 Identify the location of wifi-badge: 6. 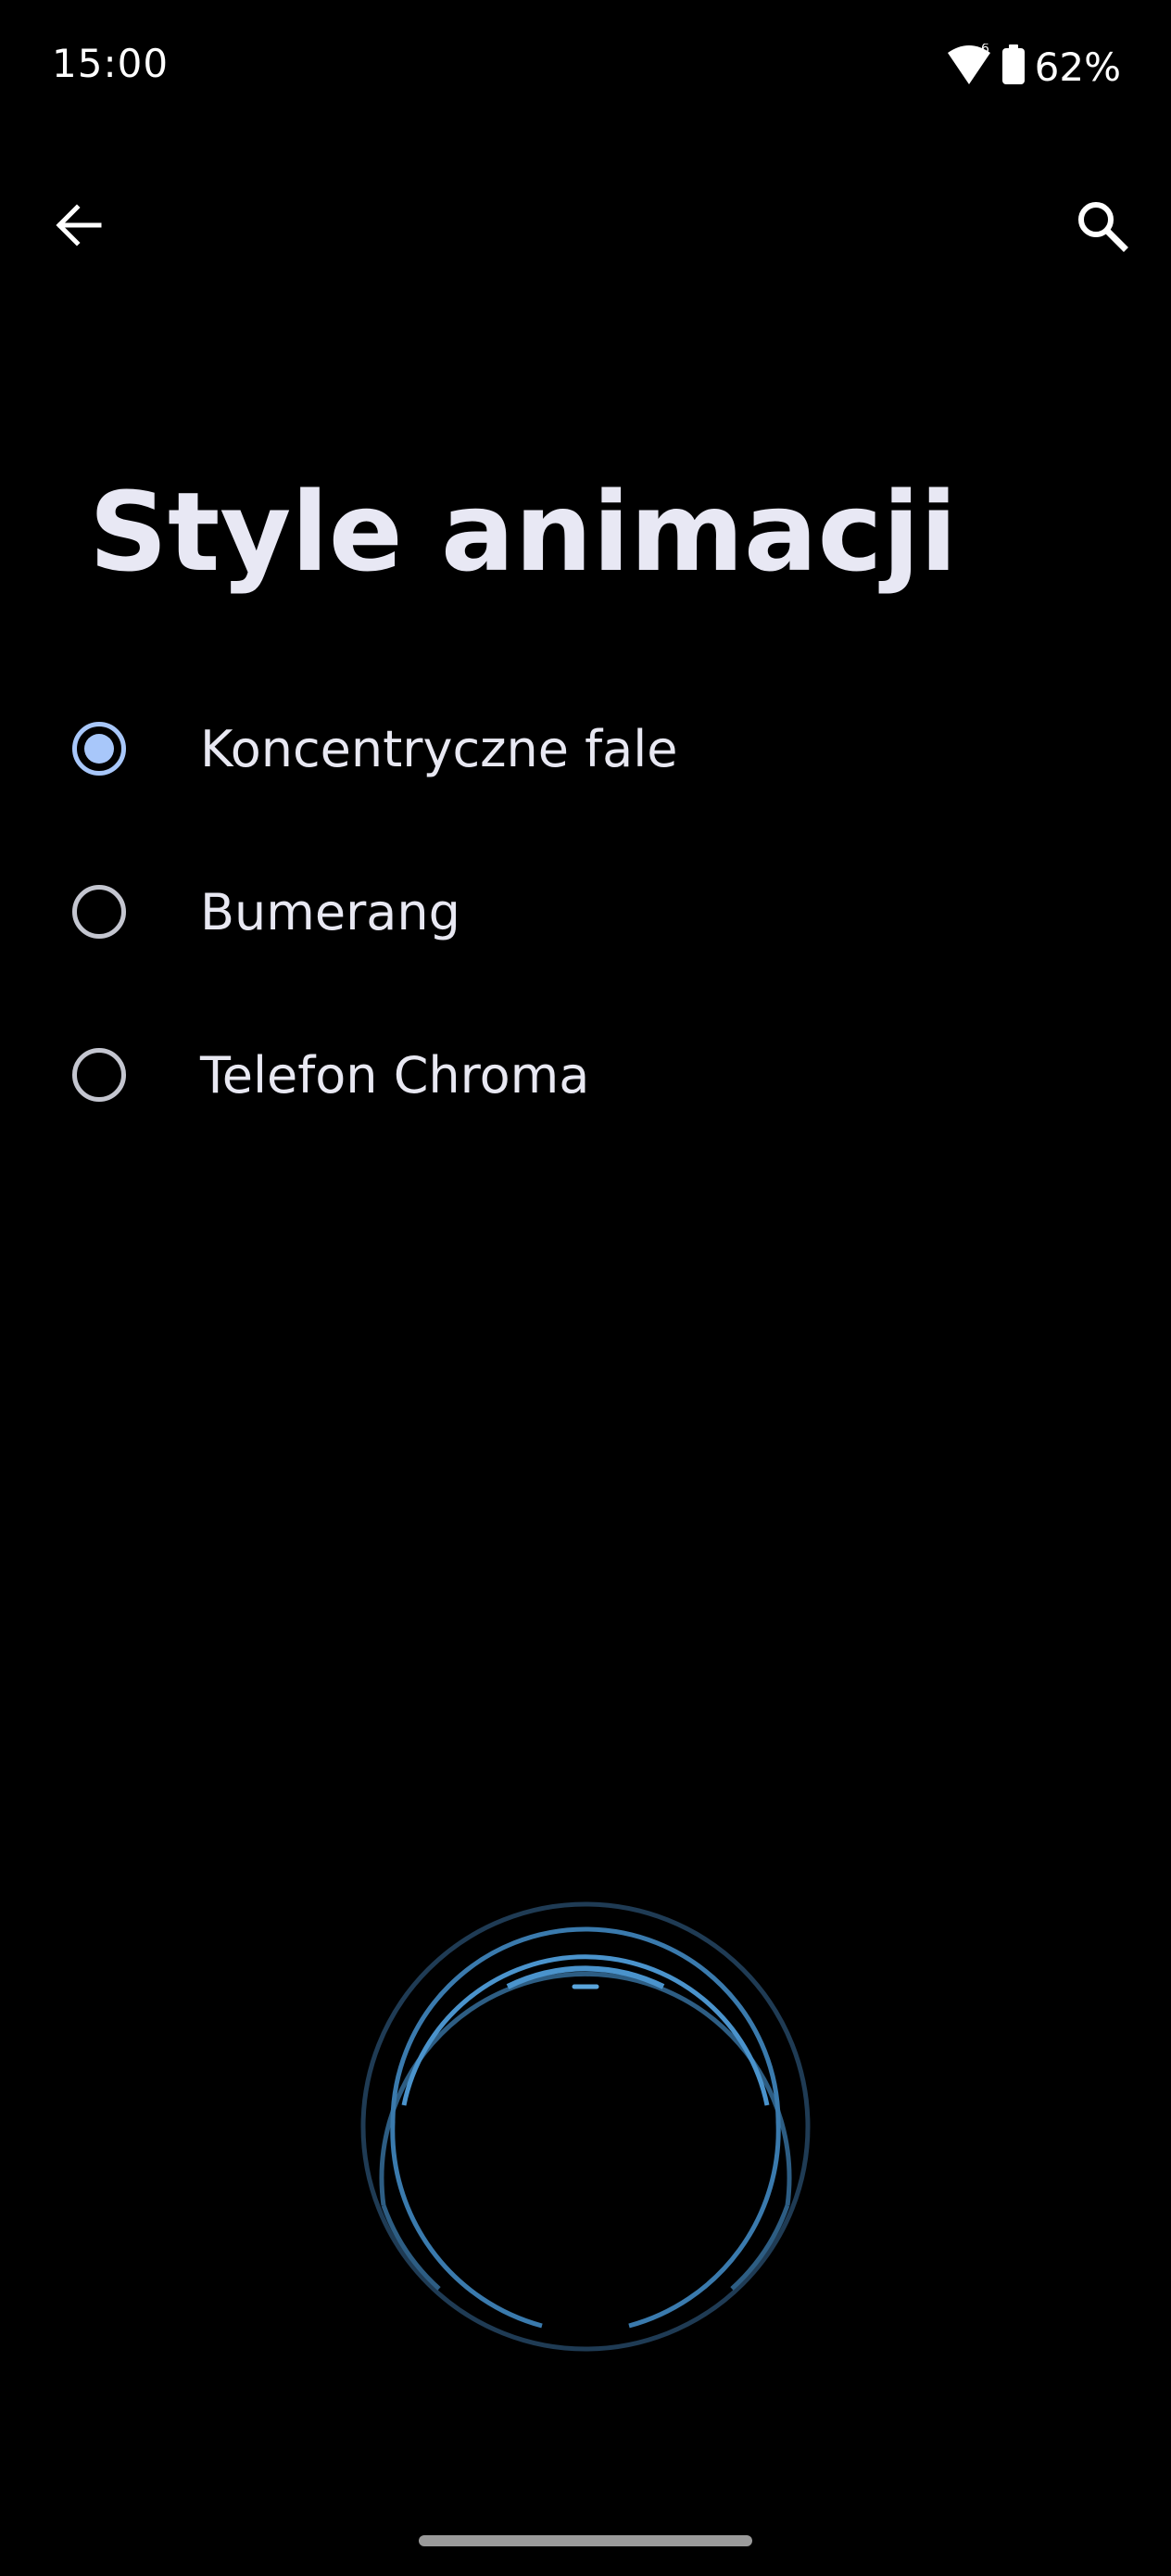
(985, 51).